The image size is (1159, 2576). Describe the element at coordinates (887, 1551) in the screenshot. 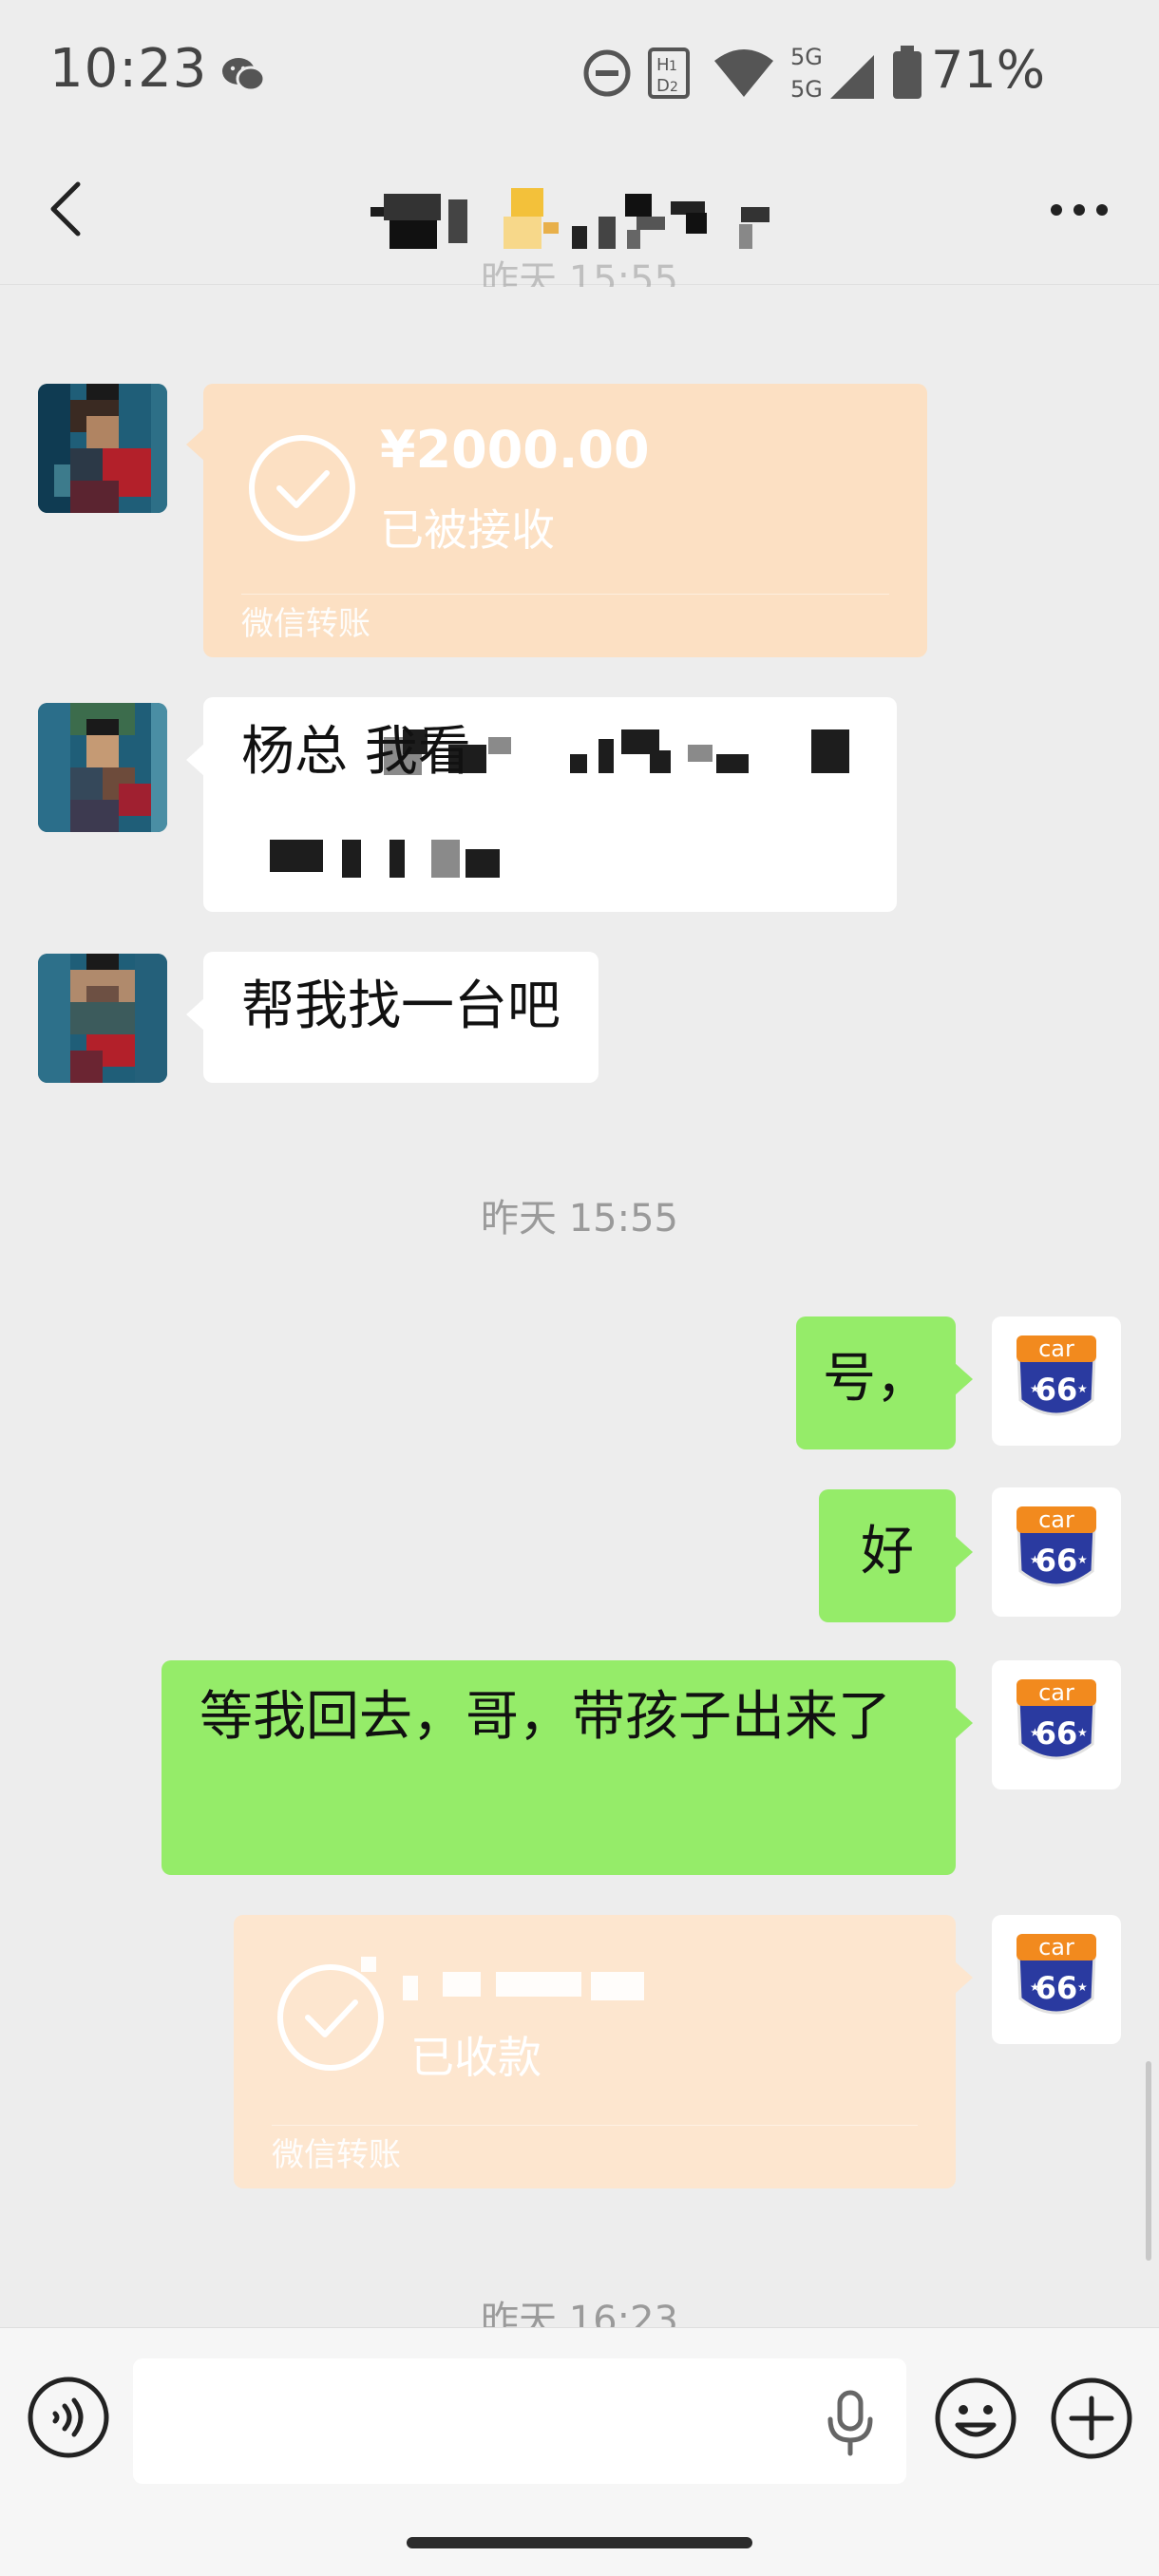

I see `message-text: 好` at that location.